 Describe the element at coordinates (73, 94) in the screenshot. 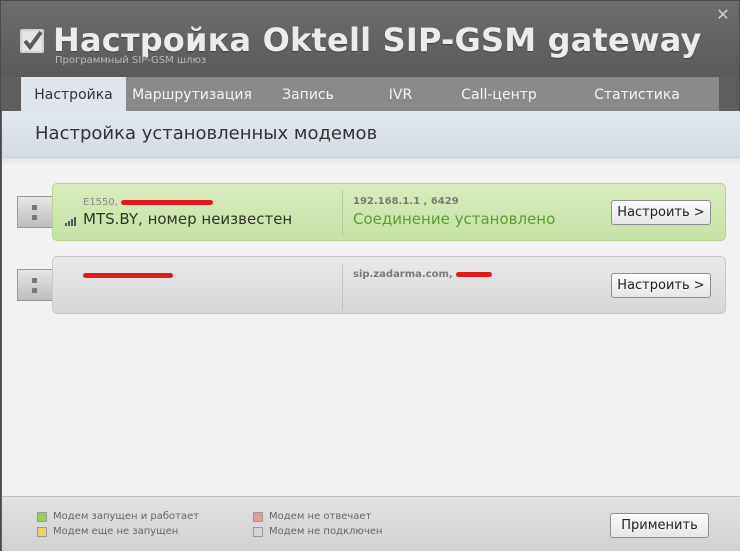

I see `tab-settings: Настройка` at that location.